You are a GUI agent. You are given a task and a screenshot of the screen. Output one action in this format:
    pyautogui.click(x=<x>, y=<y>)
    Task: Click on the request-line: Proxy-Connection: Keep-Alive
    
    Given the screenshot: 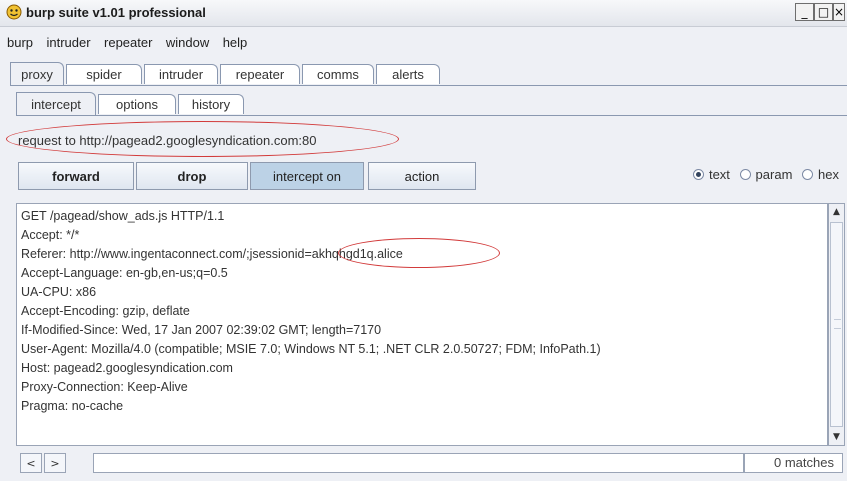 What is the action you would take?
    pyautogui.click(x=104, y=387)
    